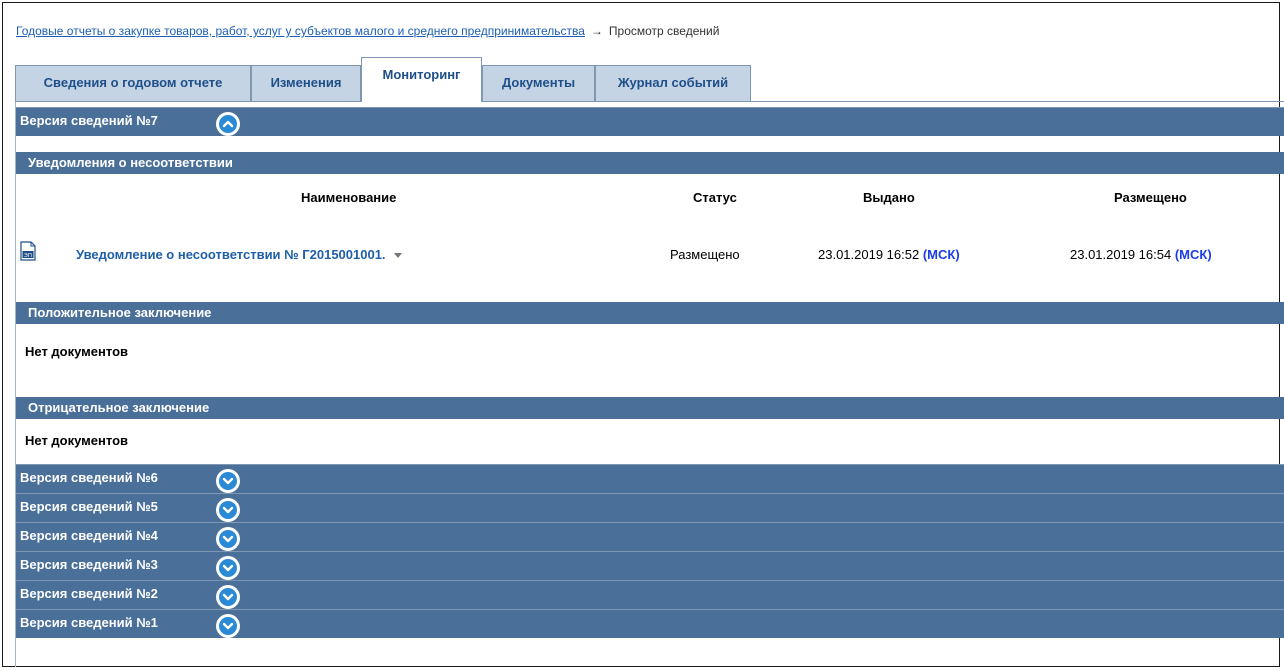 The image size is (1284, 671). I want to click on notice-status: Размещено, so click(705, 254).